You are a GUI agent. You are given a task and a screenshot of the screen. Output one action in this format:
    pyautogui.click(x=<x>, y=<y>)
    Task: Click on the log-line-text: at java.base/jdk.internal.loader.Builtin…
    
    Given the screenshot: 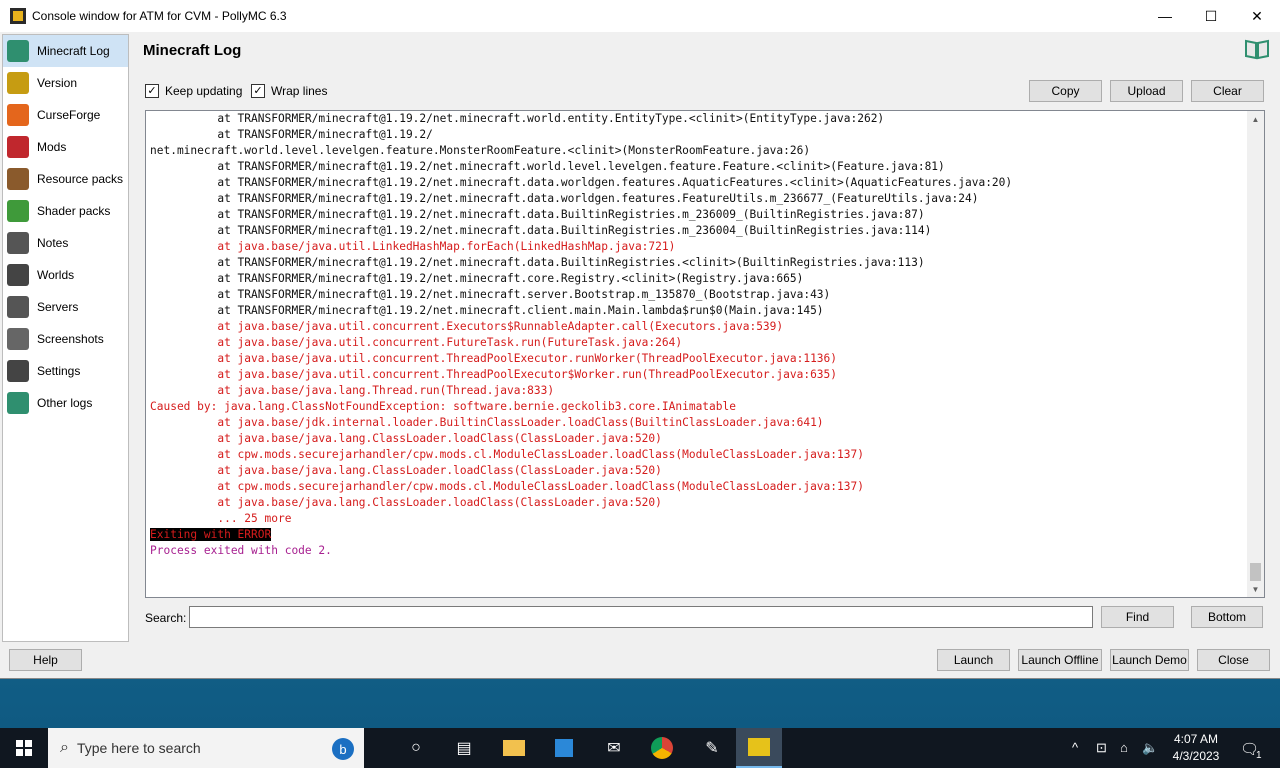 What is the action you would take?
    pyautogui.click(x=487, y=422)
    